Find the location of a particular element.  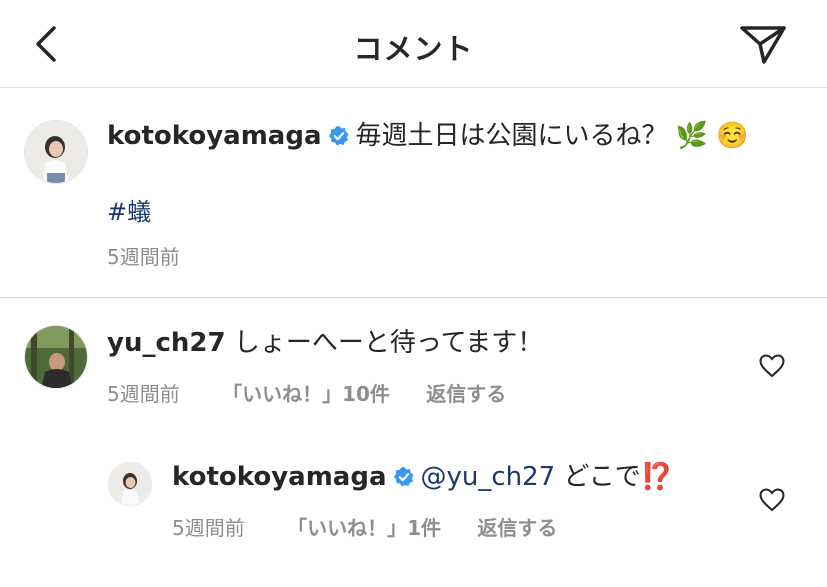

caption-line: kotokoyamaga 毎週土日は公園にいるね？ 🌿 ☺️ is located at coordinates (428, 137).